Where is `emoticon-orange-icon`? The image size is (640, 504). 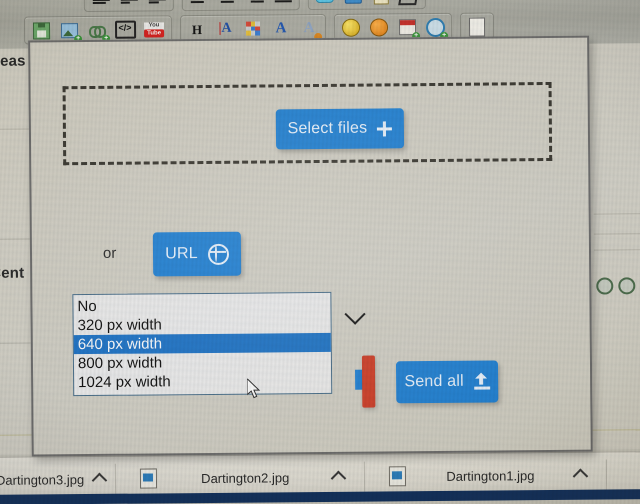
emoticon-orange-icon is located at coordinates (379, 27).